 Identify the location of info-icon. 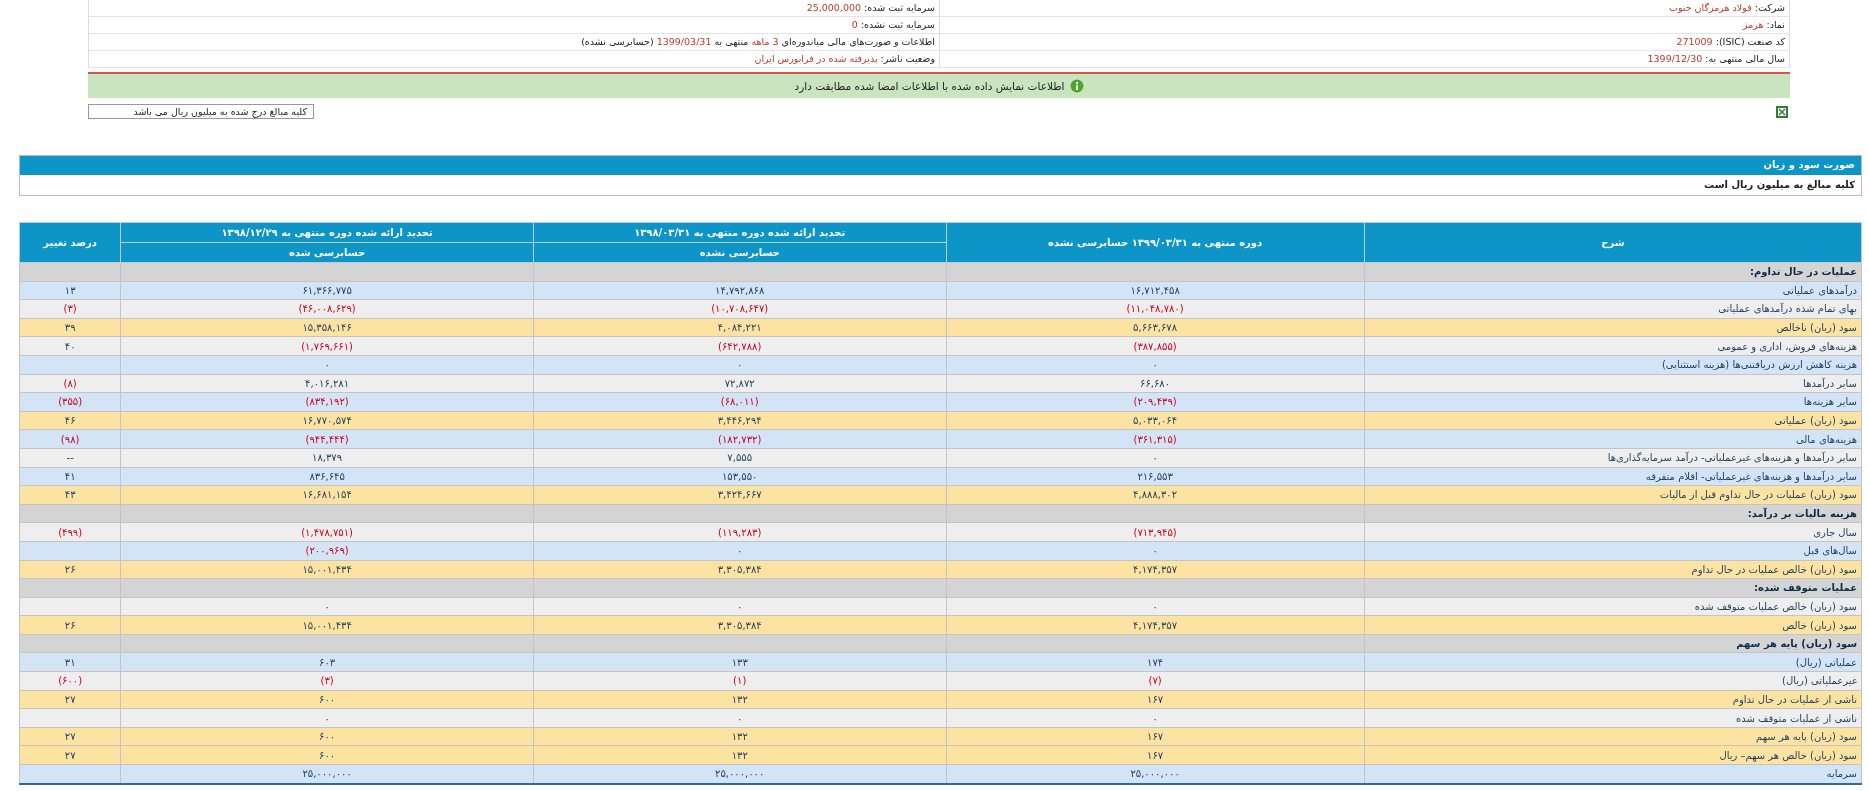
(1076, 86).